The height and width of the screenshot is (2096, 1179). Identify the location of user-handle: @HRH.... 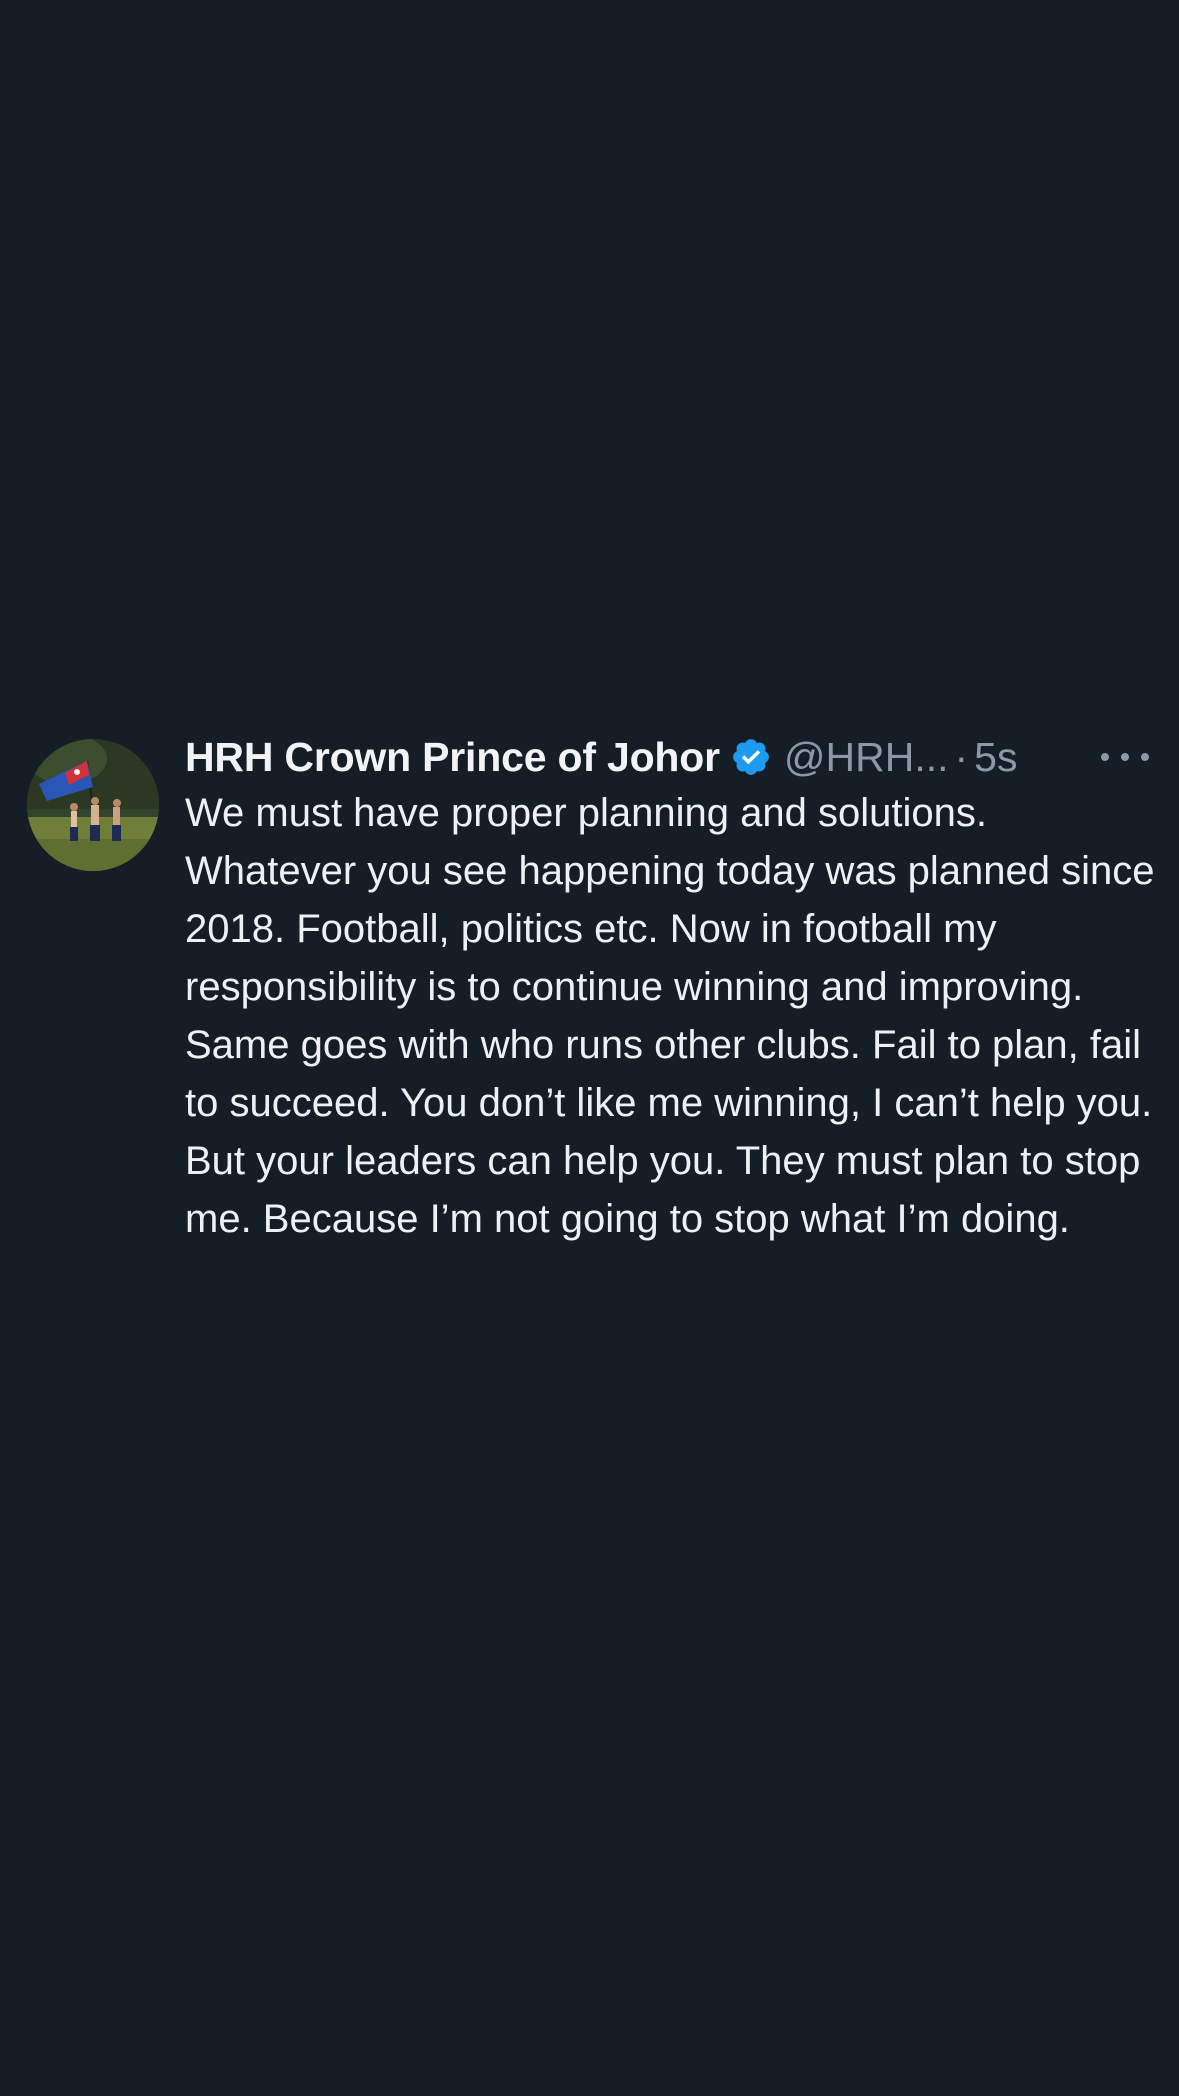
(866, 757).